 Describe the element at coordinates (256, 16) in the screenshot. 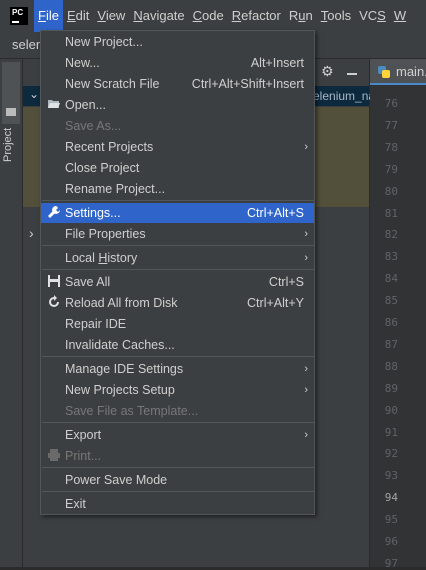

I see `menu-refactor: Refactor` at that location.